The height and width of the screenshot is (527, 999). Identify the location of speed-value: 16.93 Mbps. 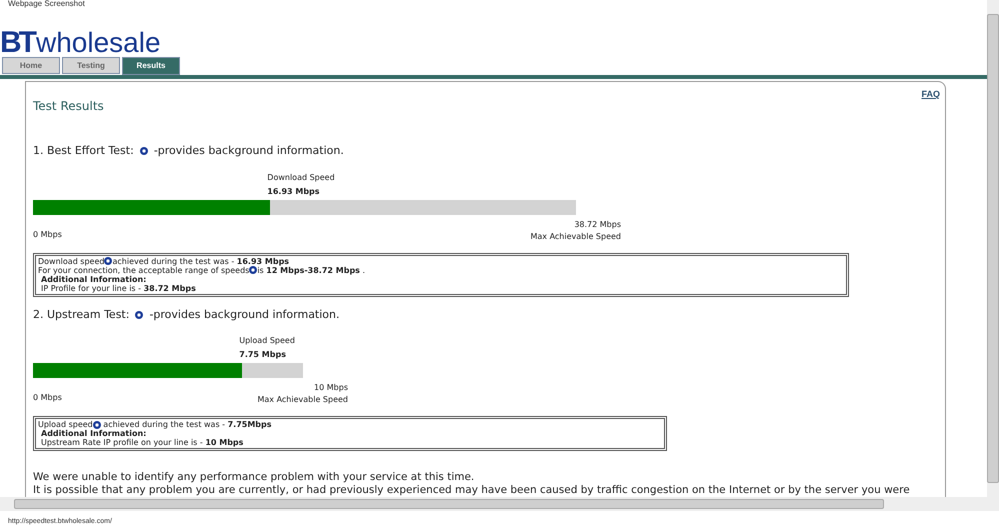
(294, 192).